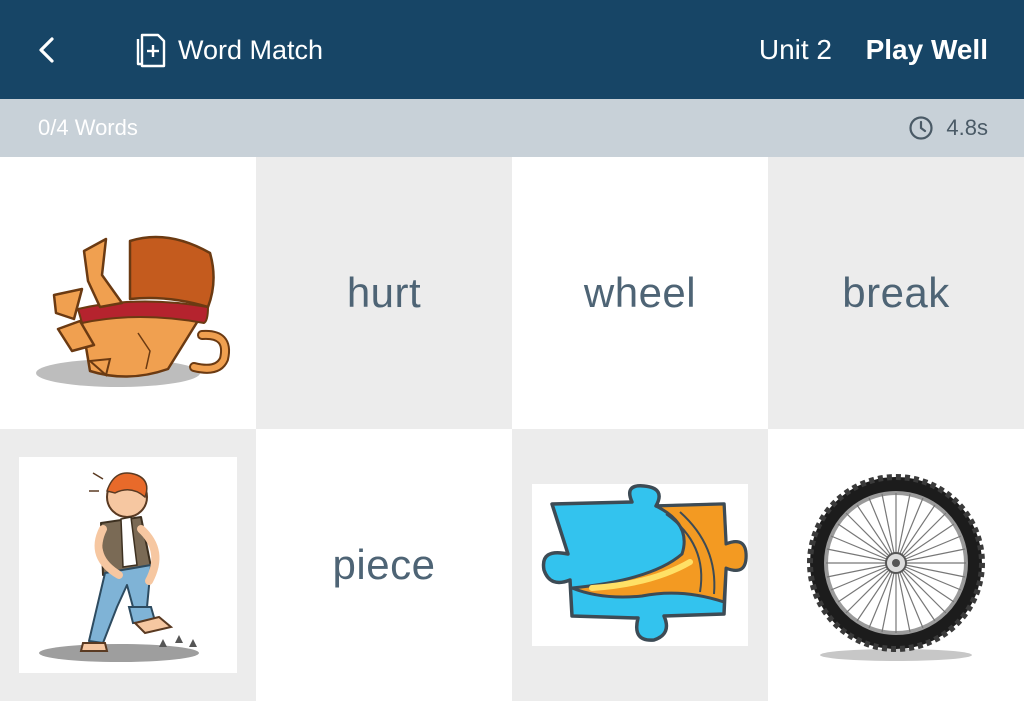 Image resolution: width=1024 pixels, height=701 pixels. I want to click on back-button, so click(48, 50).